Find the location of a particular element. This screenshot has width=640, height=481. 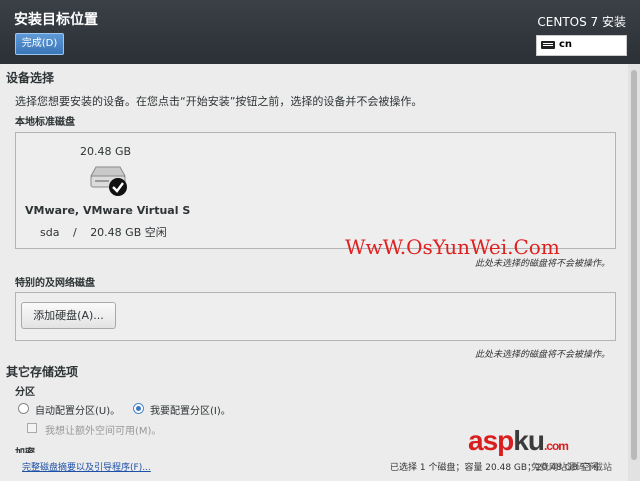

local-disks-heading: 本地标准磁盘 is located at coordinates (45, 122).